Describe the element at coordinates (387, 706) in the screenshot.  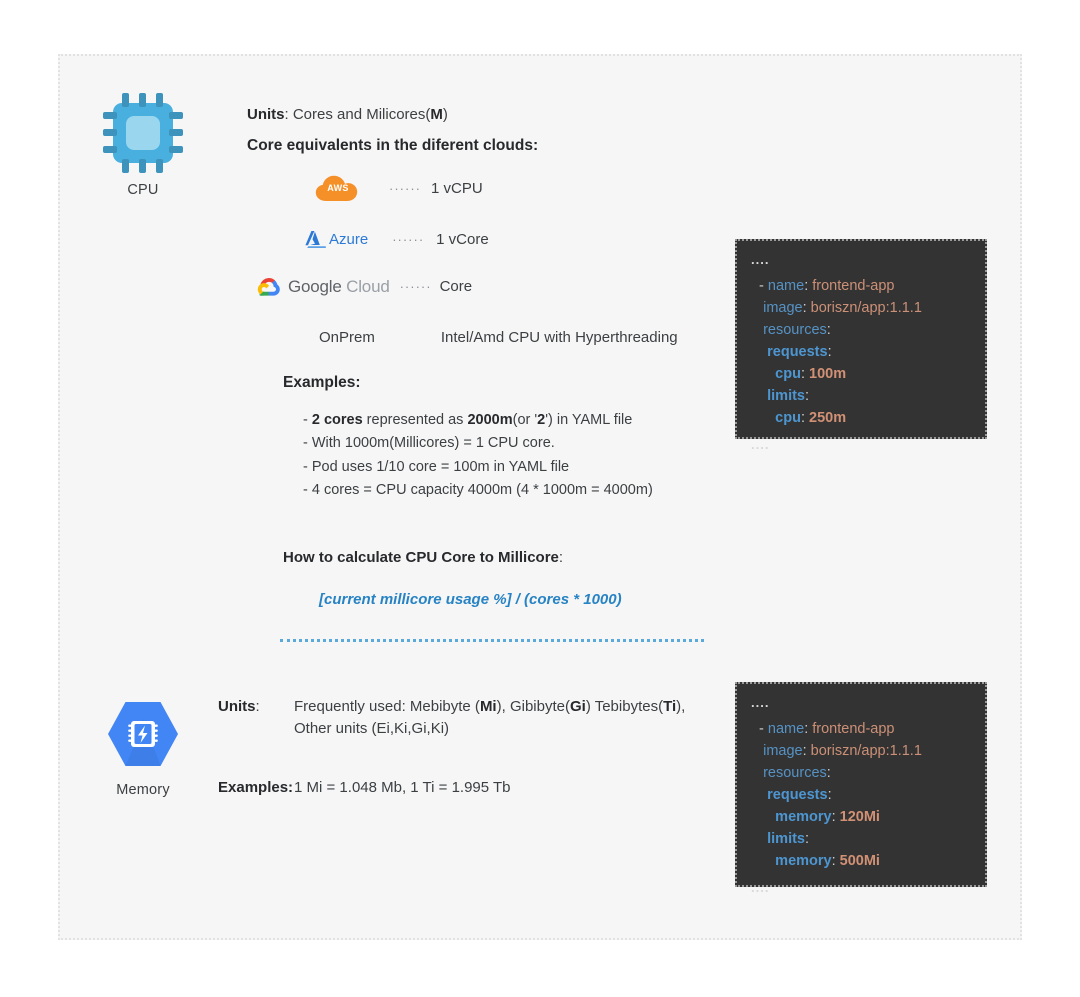
I see `mem-units-a: Frequently used: Mebibyte (` at that location.